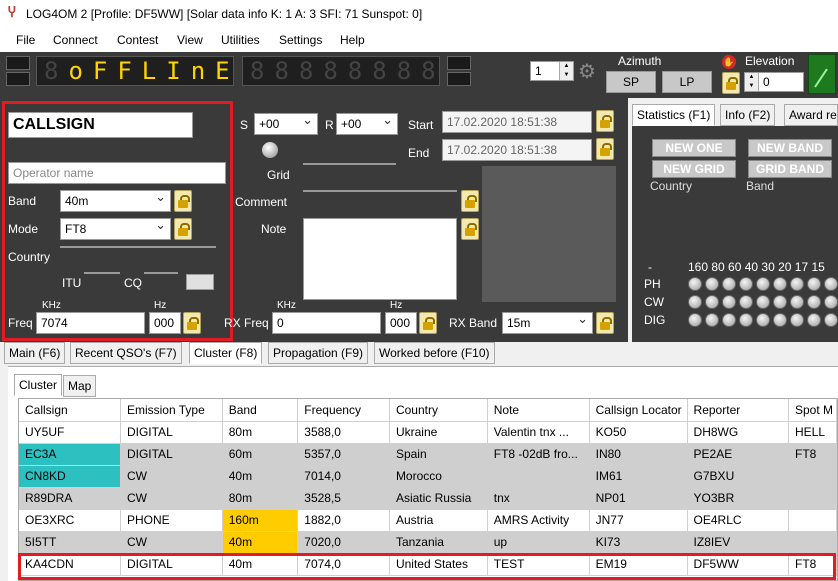 This screenshot has width=838, height=581. I want to click on column-header: Band, so click(260, 410).